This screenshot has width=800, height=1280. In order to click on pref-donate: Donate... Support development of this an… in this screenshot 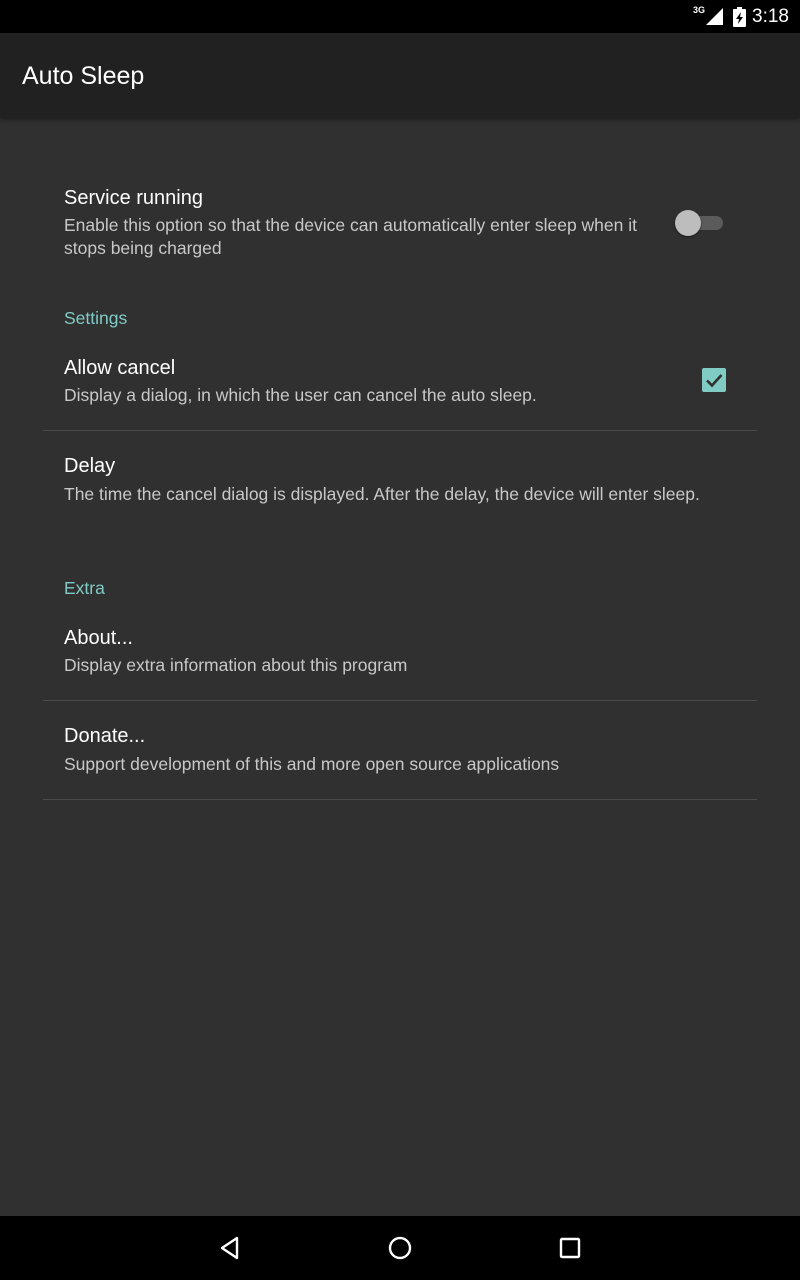, I will do `click(400, 750)`.